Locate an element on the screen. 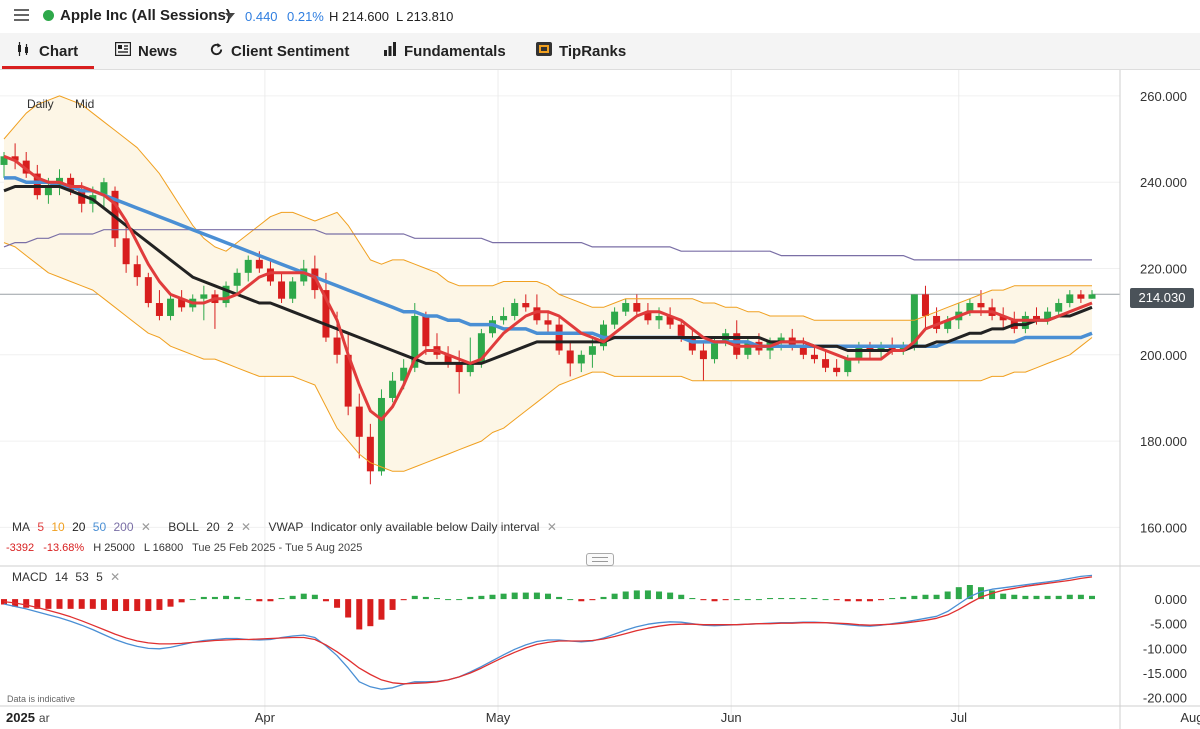  range-change: -3392 is located at coordinates (20, 548).